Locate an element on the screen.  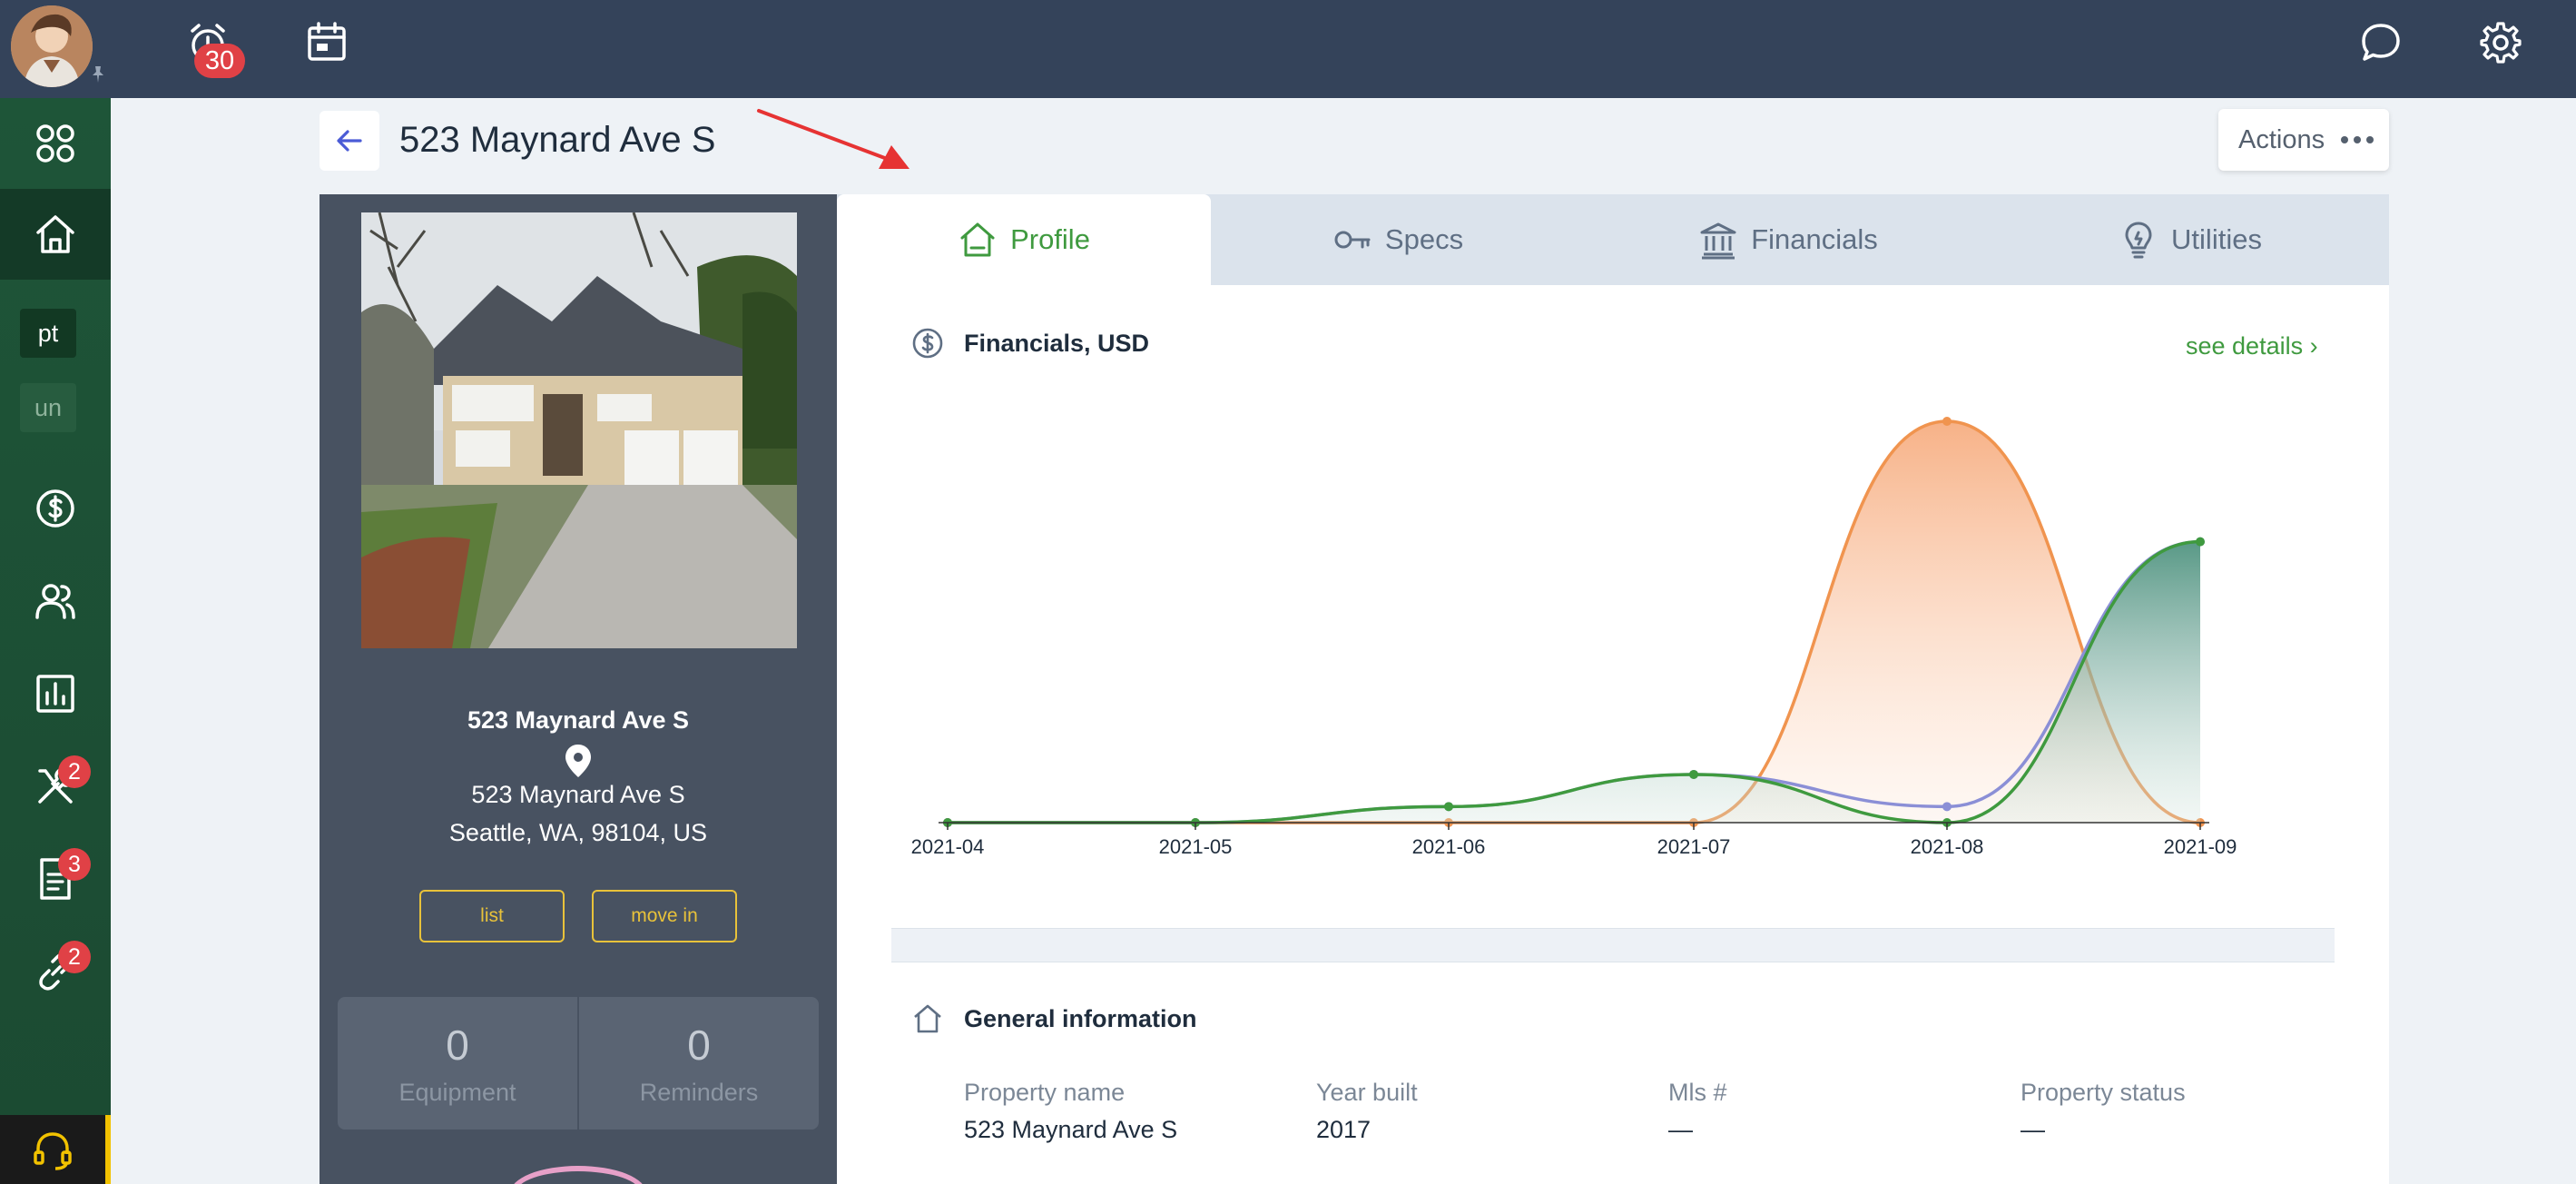
sidebar-item-financials is located at coordinates (55, 508).